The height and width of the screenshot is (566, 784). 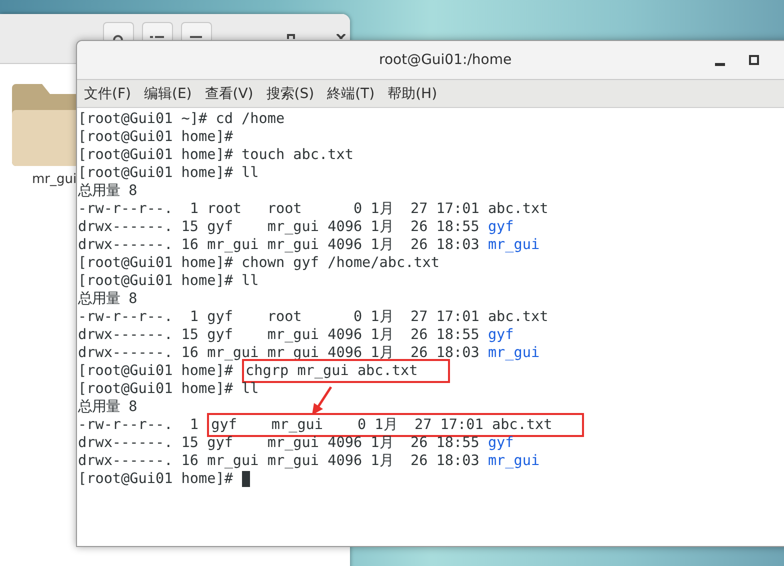 I want to click on close-icon, so click(x=341, y=36).